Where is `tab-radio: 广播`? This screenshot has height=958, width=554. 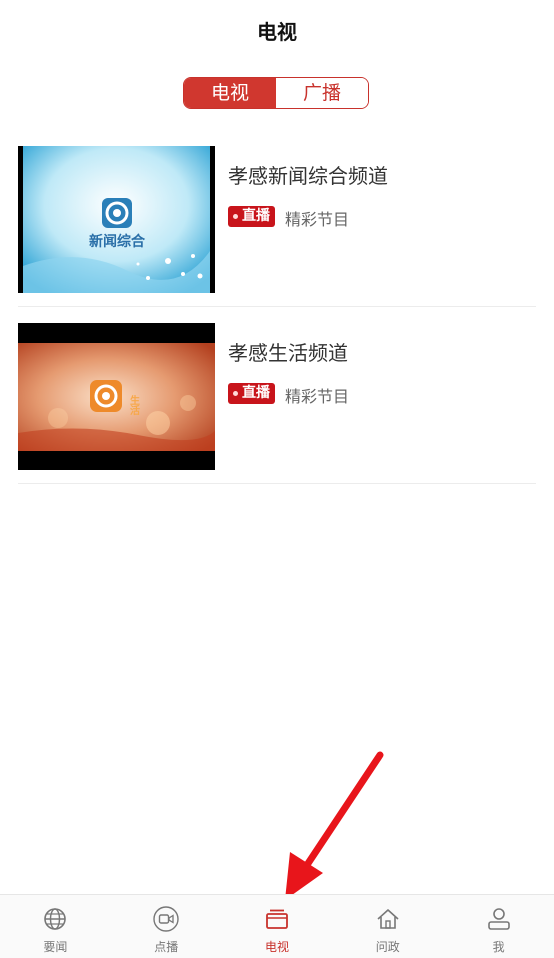 tab-radio: 广播 is located at coordinates (322, 93).